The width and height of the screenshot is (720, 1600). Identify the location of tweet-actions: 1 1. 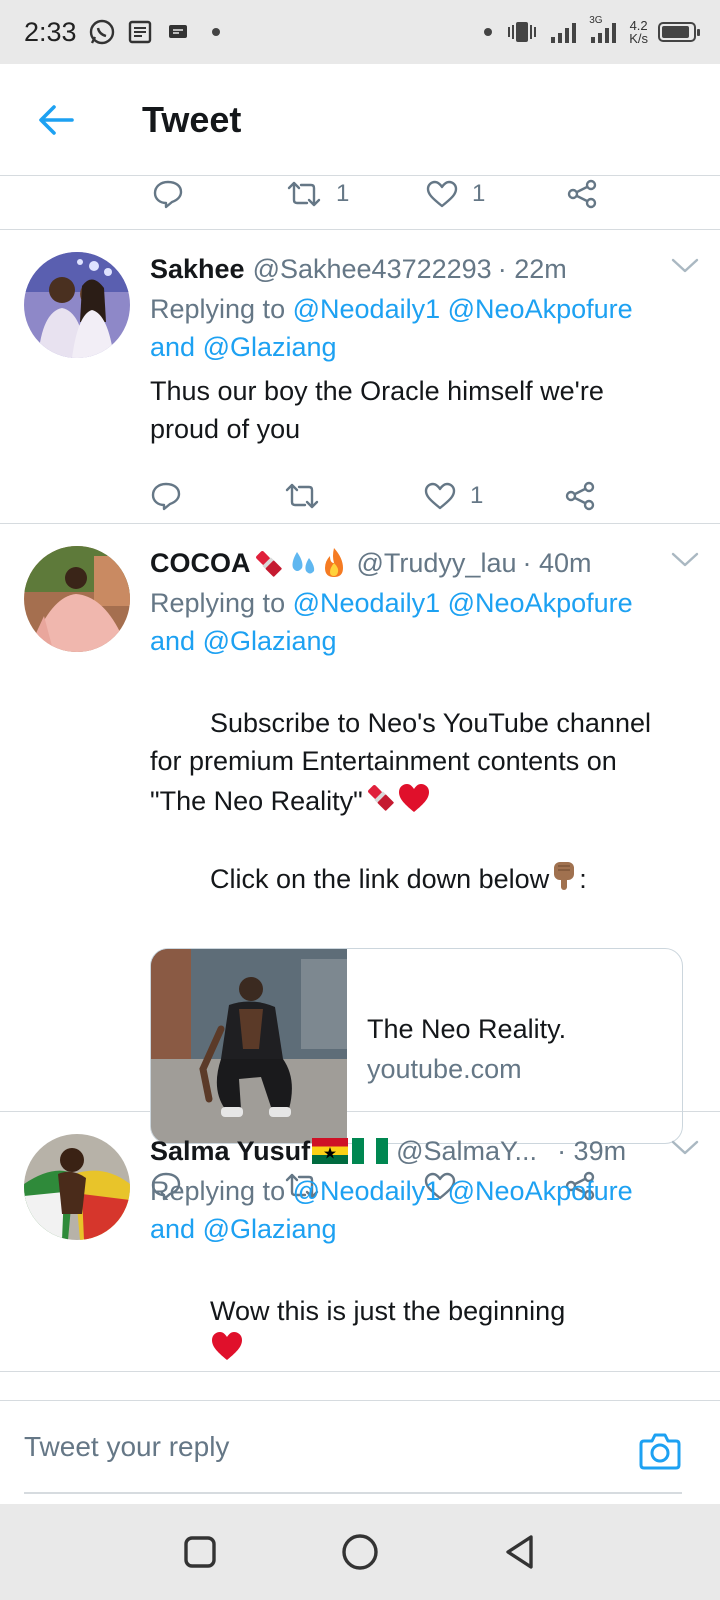
(375, 200).